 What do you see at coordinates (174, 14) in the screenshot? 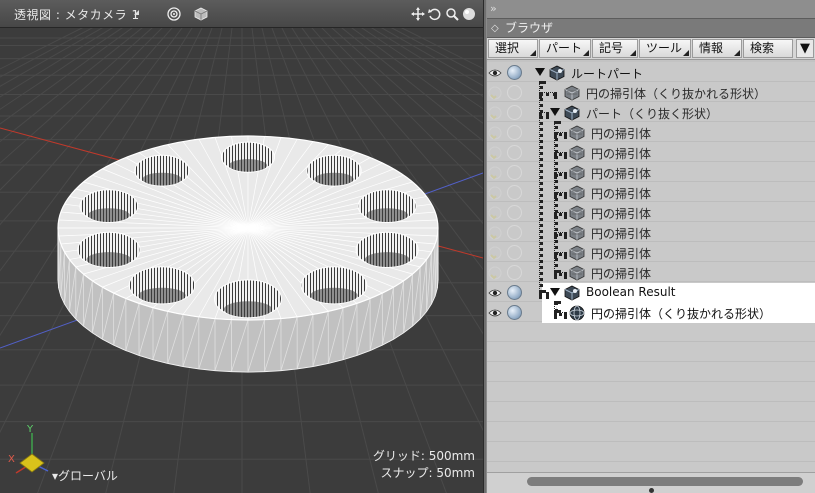
I see `render-mode-icon` at bounding box center [174, 14].